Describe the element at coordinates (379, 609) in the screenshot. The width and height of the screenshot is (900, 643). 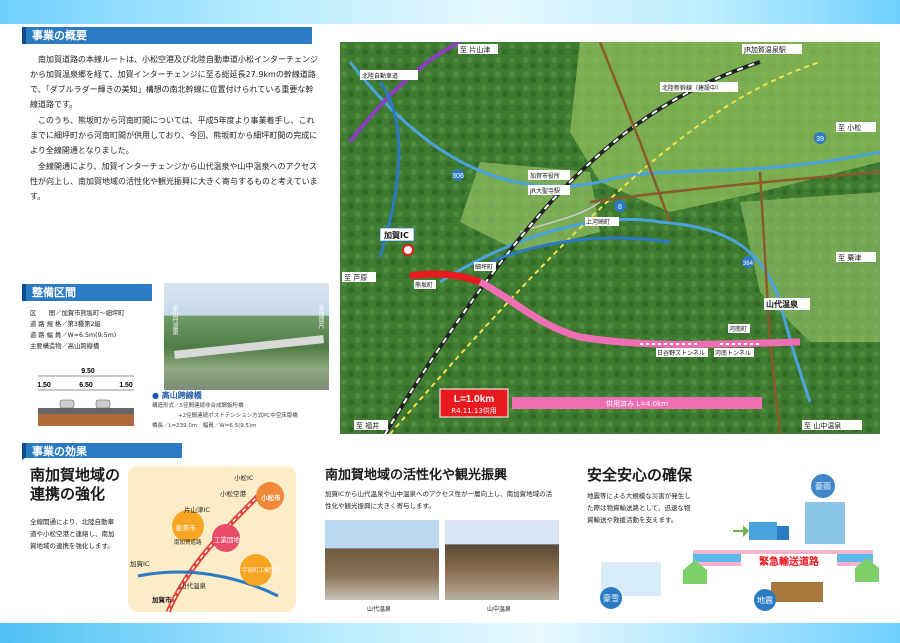
I see `yamashiro-caption: 山代温泉` at that location.